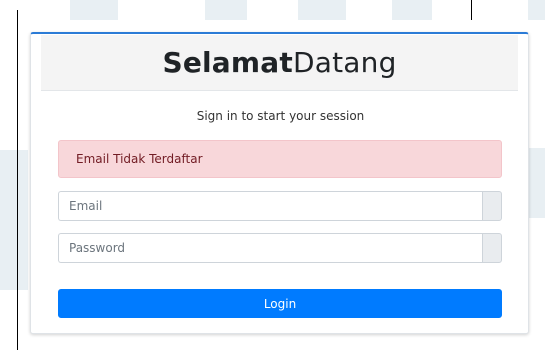  Describe the element at coordinates (270, 206) in the screenshot. I see `email-field` at that location.